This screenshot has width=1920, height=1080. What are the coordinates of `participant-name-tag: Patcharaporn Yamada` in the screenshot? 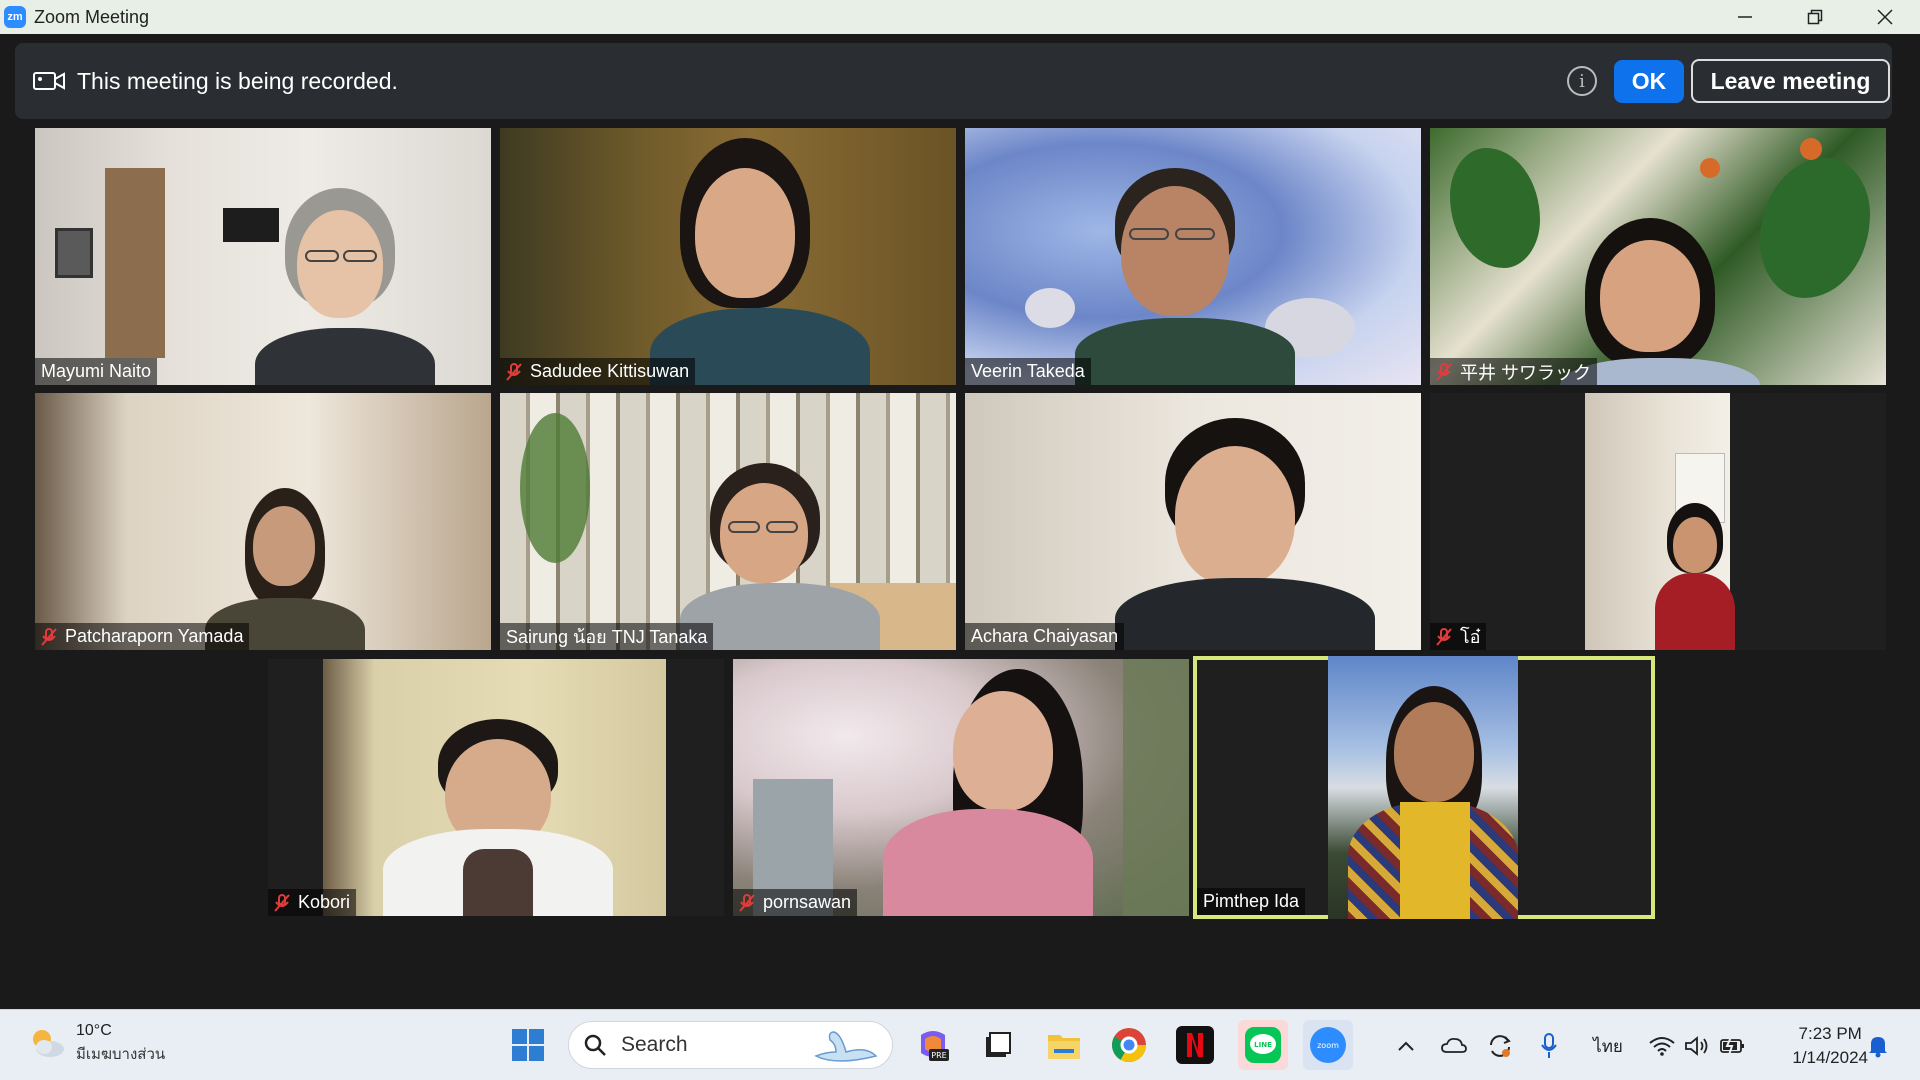 It's located at (142, 636).